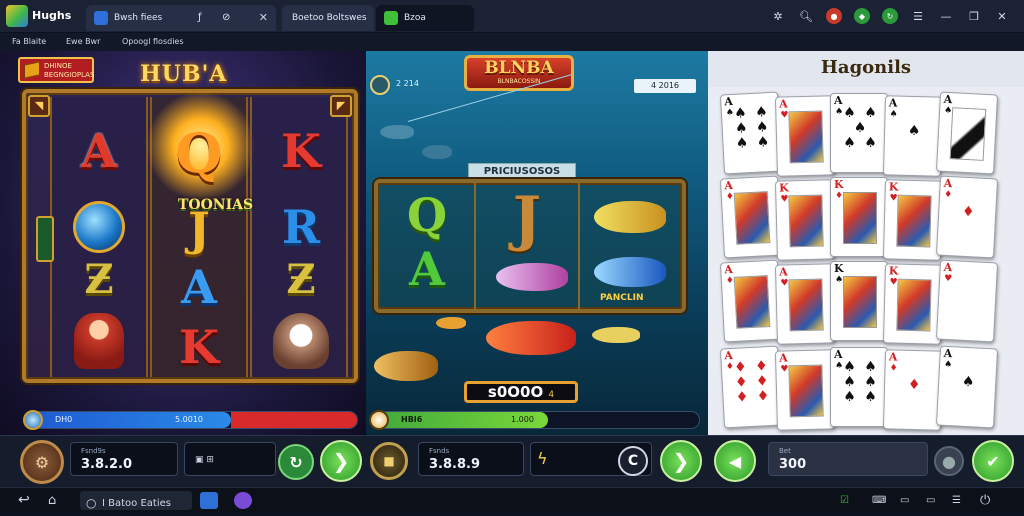 This screenshot has height=516, width=1024. Describe the element at coordinates (551, 395) in the screenshot. I see `win-suffix: 4` at that location.